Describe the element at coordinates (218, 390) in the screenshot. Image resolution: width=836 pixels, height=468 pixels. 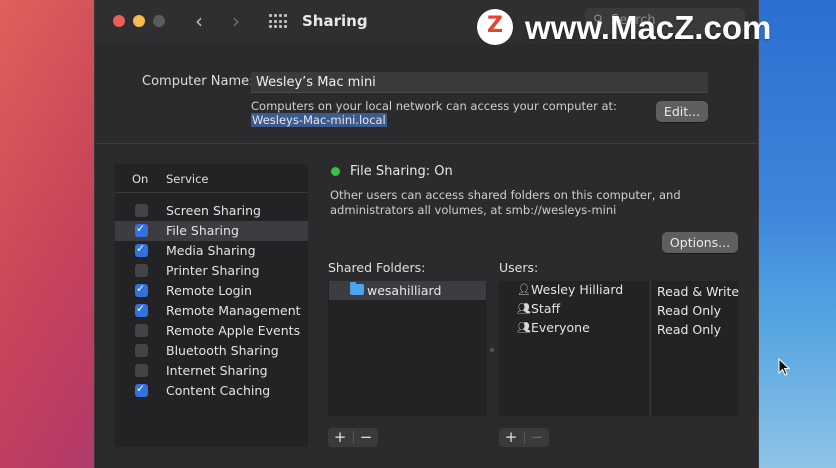
I see `service-label: Content Caching` at that location.